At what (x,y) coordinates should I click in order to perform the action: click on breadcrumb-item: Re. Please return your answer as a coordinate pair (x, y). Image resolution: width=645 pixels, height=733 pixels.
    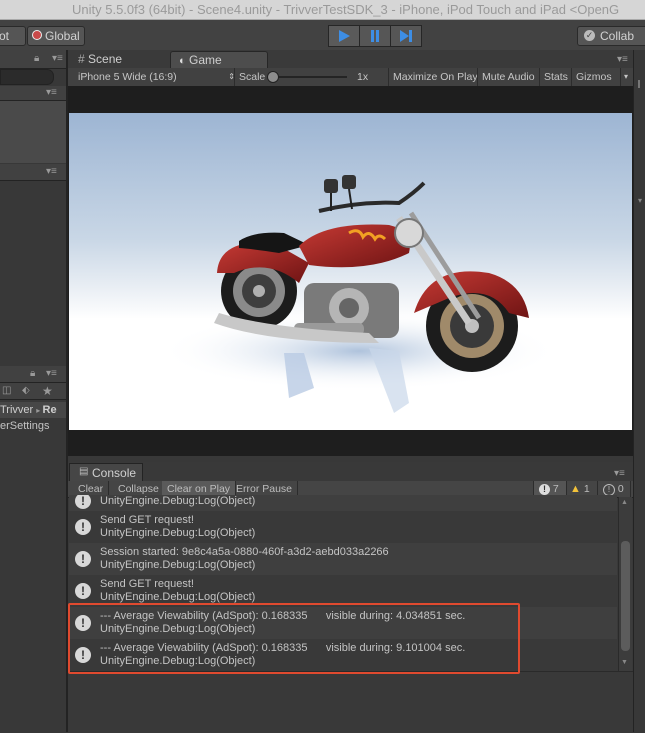
    Looking at the image, I should click on (50, 410).